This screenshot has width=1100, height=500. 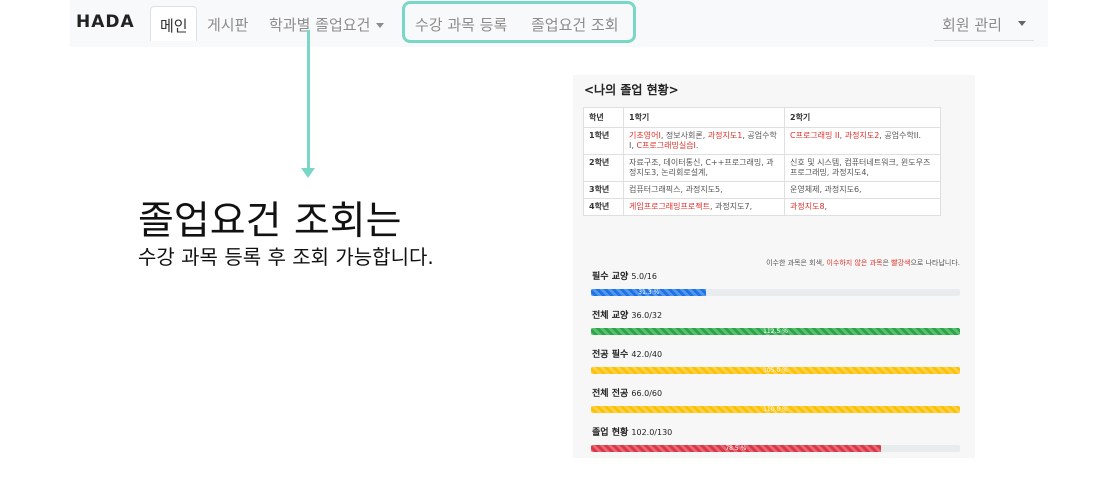 I want to click on progress-percent: 105.0 %, so click(x=775, y=370).